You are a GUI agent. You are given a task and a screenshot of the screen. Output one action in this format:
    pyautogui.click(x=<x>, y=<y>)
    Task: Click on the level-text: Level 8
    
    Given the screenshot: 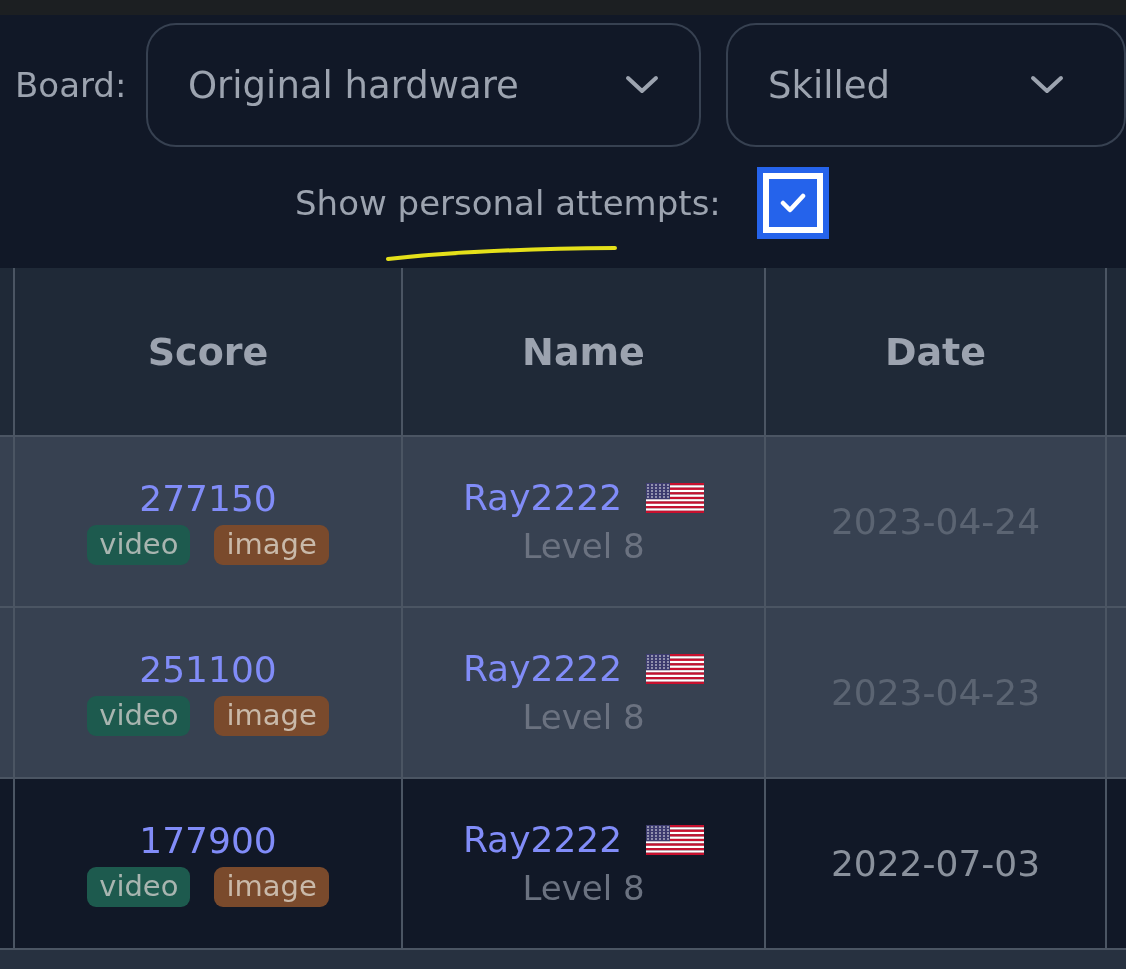 What is the action you would take?
    pyautogui.click(x=583, y=888)
    